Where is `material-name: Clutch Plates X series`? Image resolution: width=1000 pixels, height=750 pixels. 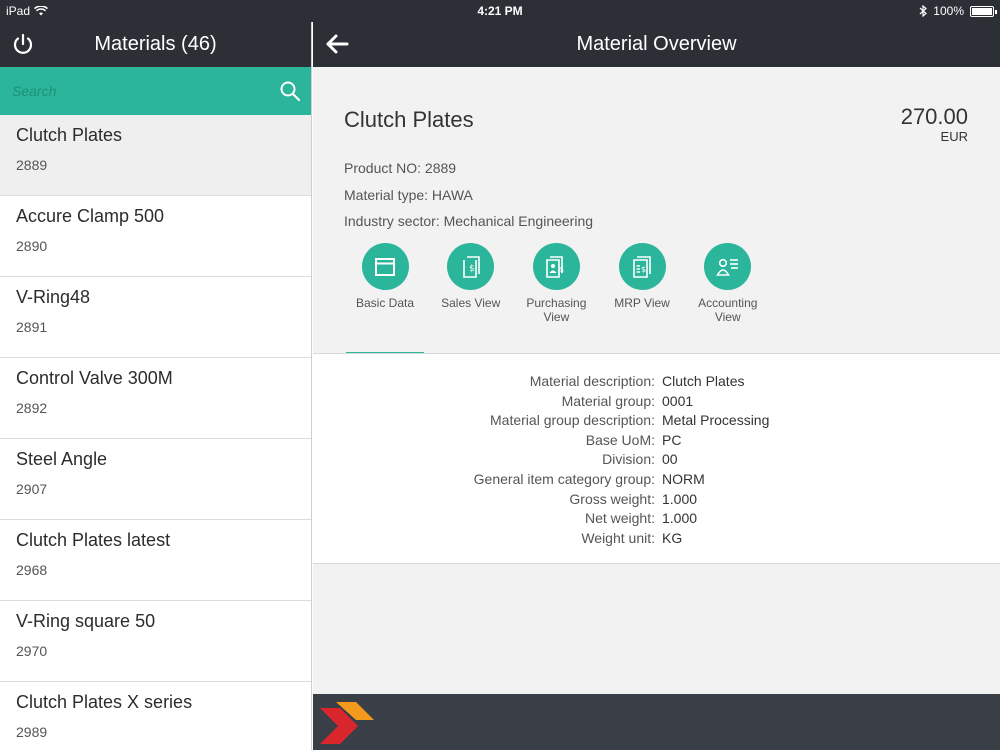 material-name: Clutch Plates X series is located at coordinates (104, 702).